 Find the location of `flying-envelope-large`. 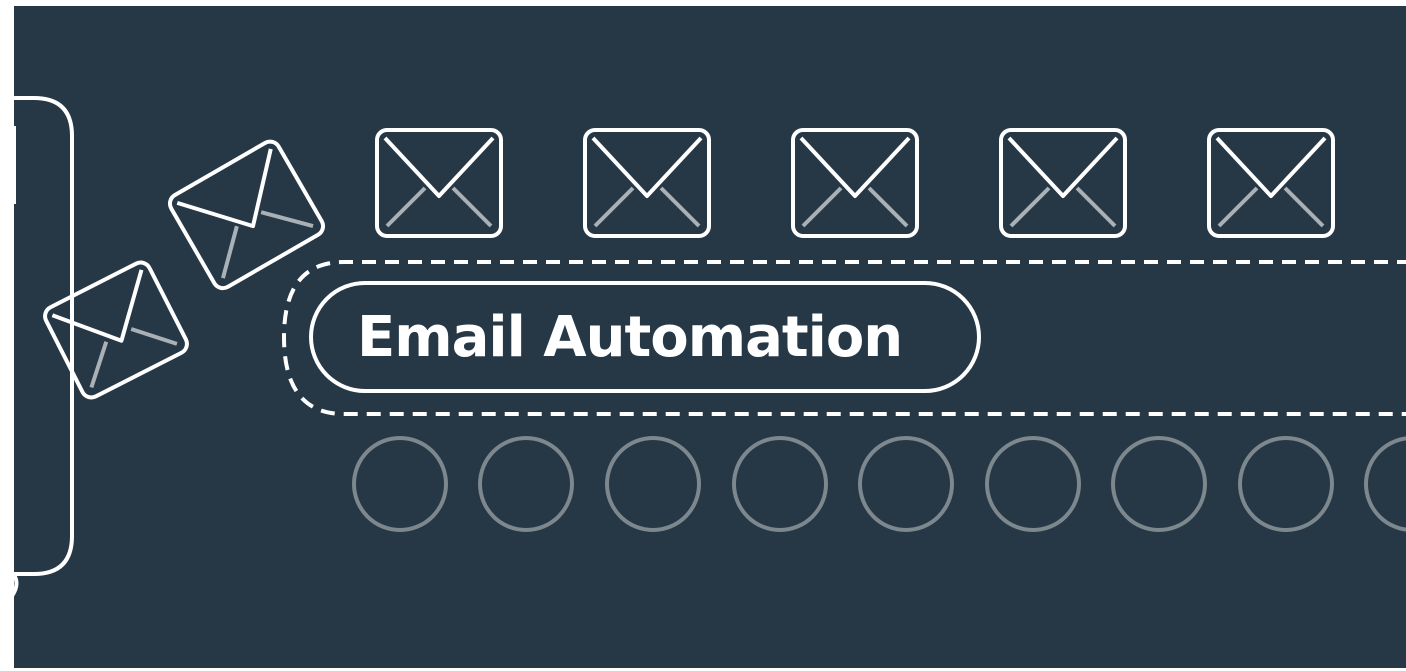

flying-envelope-large is located at coordinates (246, 214).